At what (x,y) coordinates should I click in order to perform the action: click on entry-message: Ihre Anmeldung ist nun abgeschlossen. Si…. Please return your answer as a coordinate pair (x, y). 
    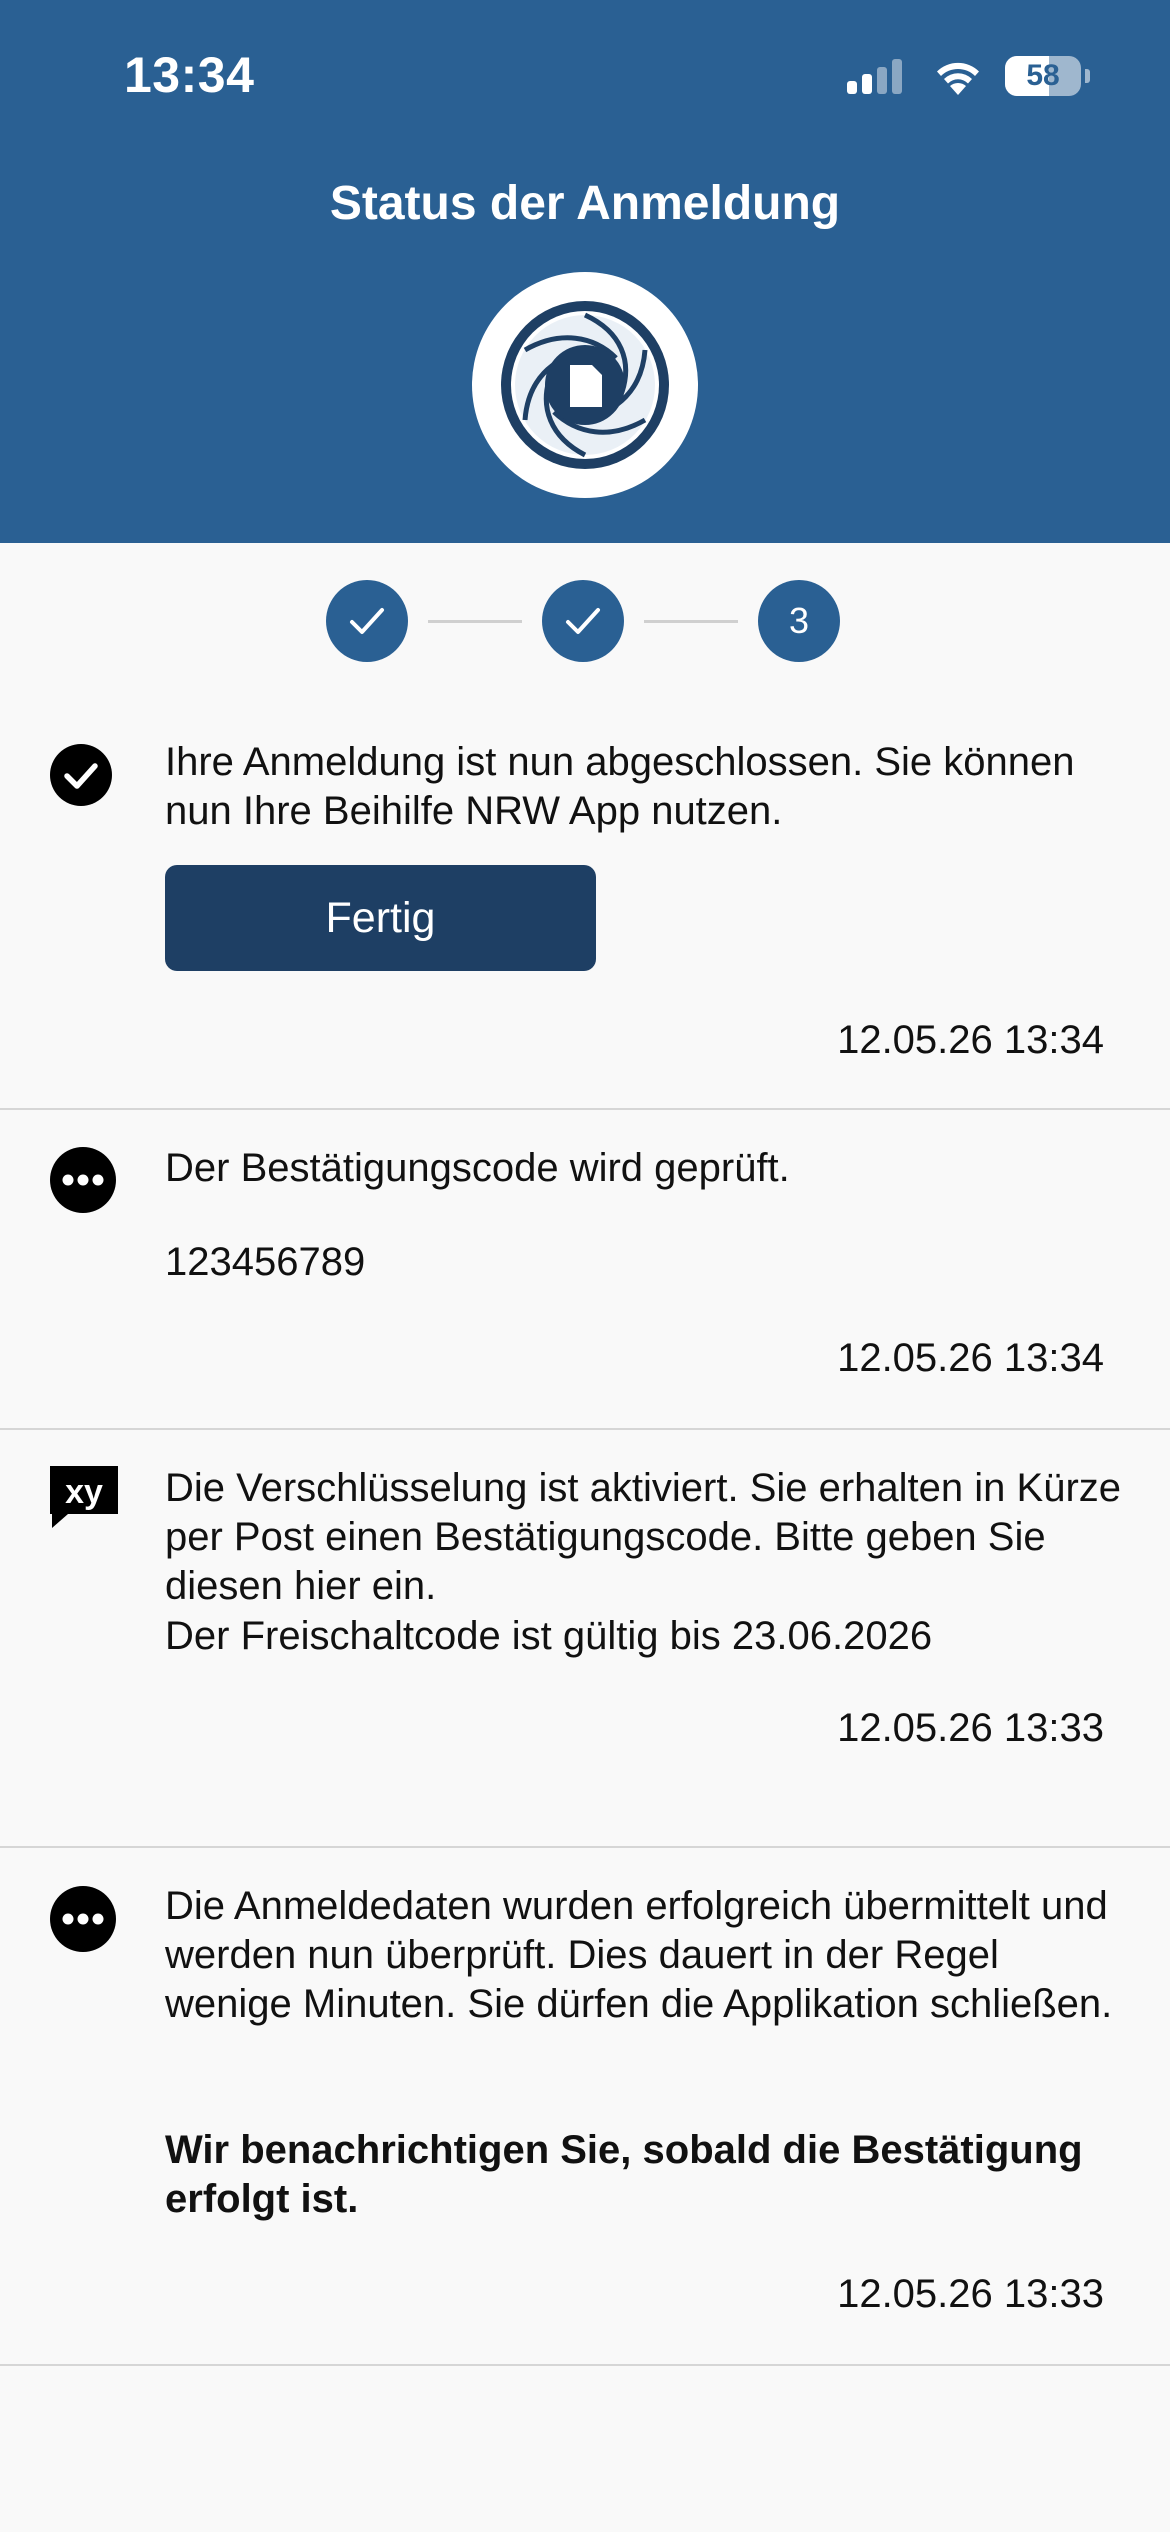
    Looking at the image, I should click on (620, 786).